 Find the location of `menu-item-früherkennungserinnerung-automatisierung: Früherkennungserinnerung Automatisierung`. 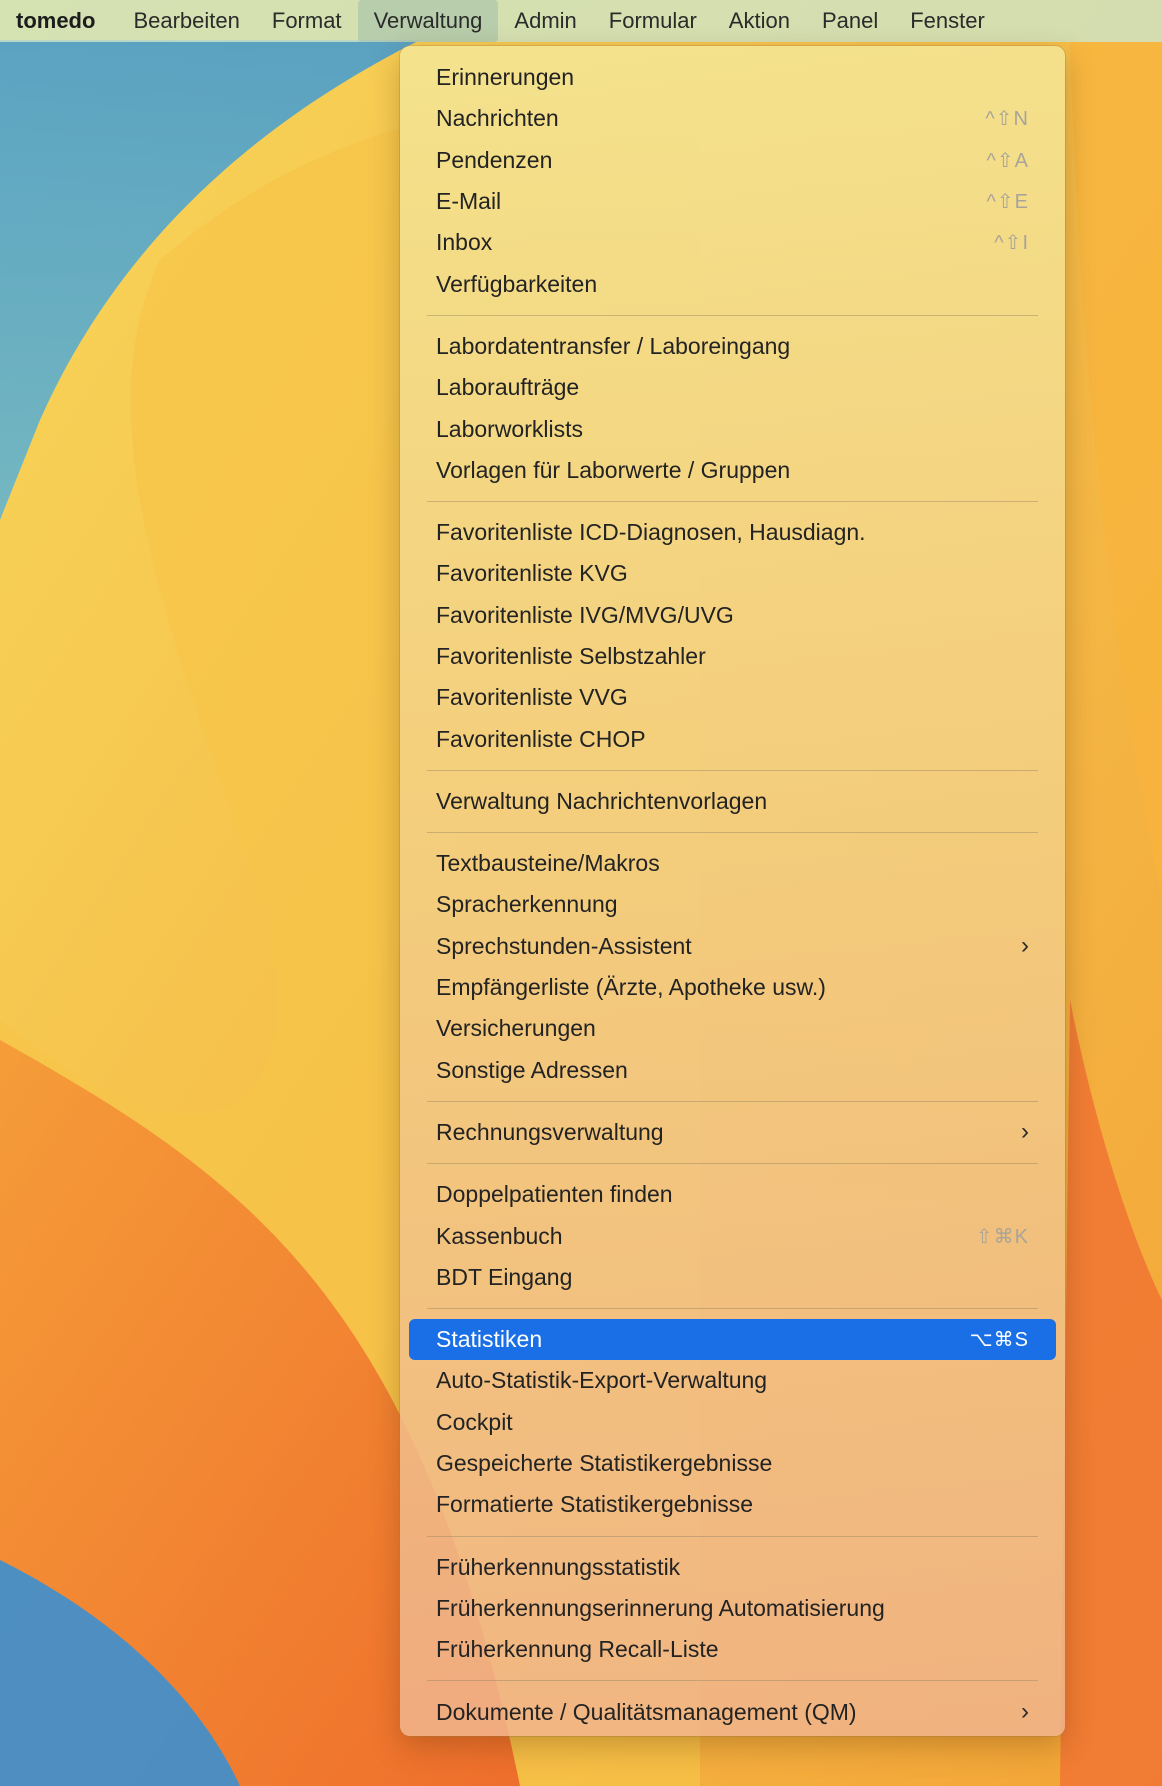

menu-item-früherkennungserinnerung-automatisierung: Früherkennungserinnerung Automatisierung is located at coordinates (732, 1608).